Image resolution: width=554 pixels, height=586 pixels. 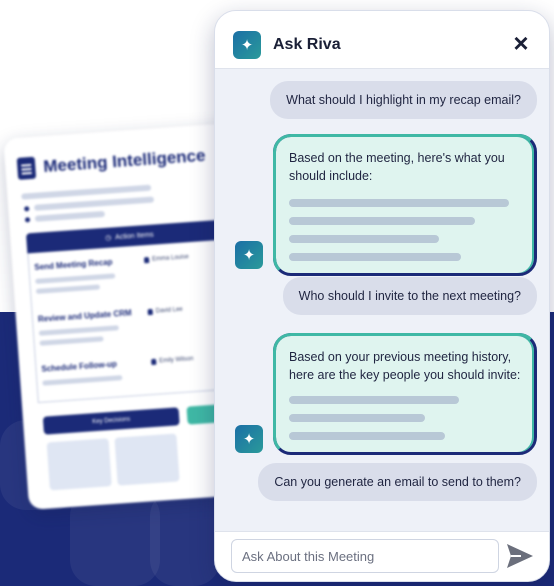 I want to click on close-icon: ×, so click(x=521, y=43).